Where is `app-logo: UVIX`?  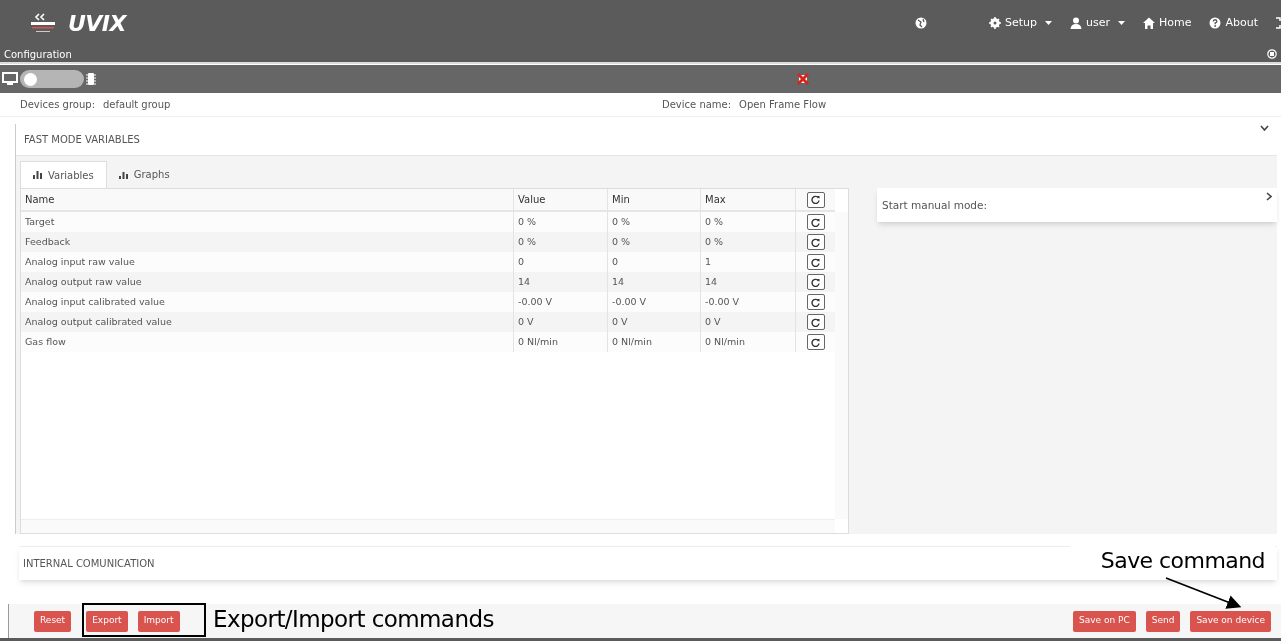
app-logo: UVIX is located at coordinates (97, 23).